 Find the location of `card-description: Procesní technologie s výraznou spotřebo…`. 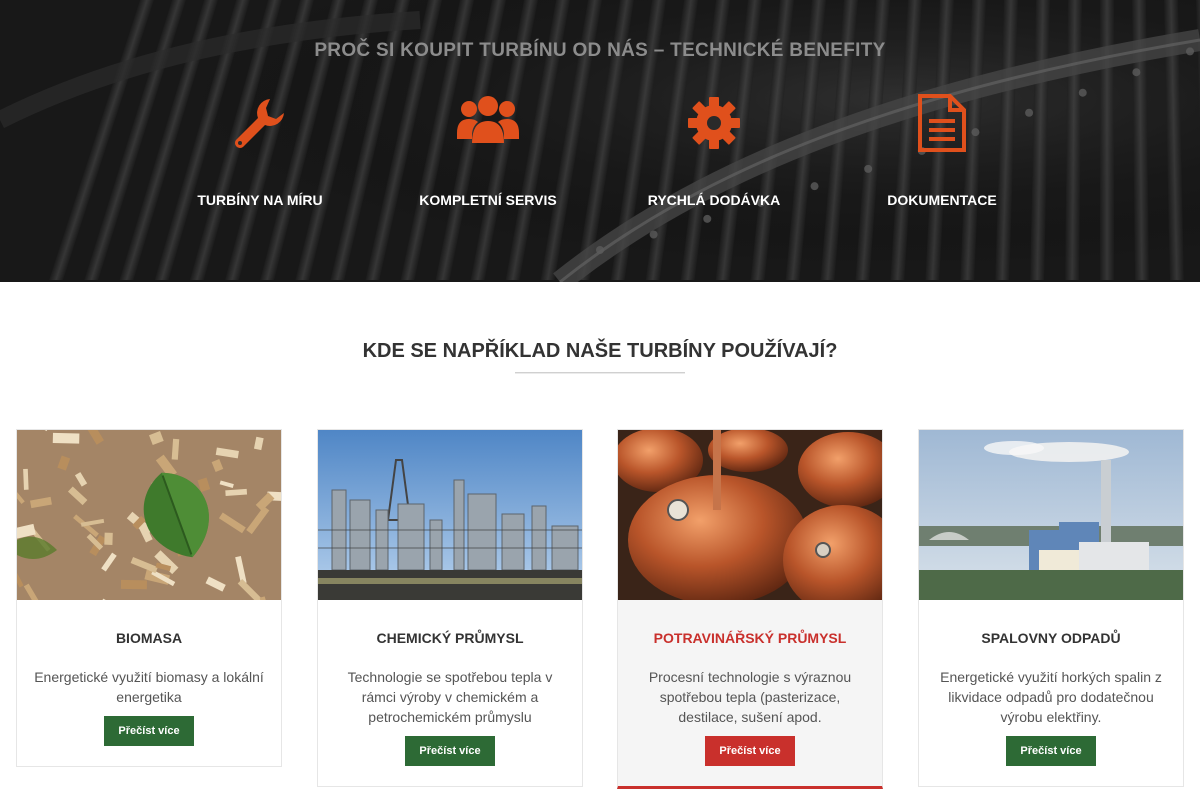

card-description: Procesní technologie s výraznou spotřebo… is located at coordinates (750, 697).